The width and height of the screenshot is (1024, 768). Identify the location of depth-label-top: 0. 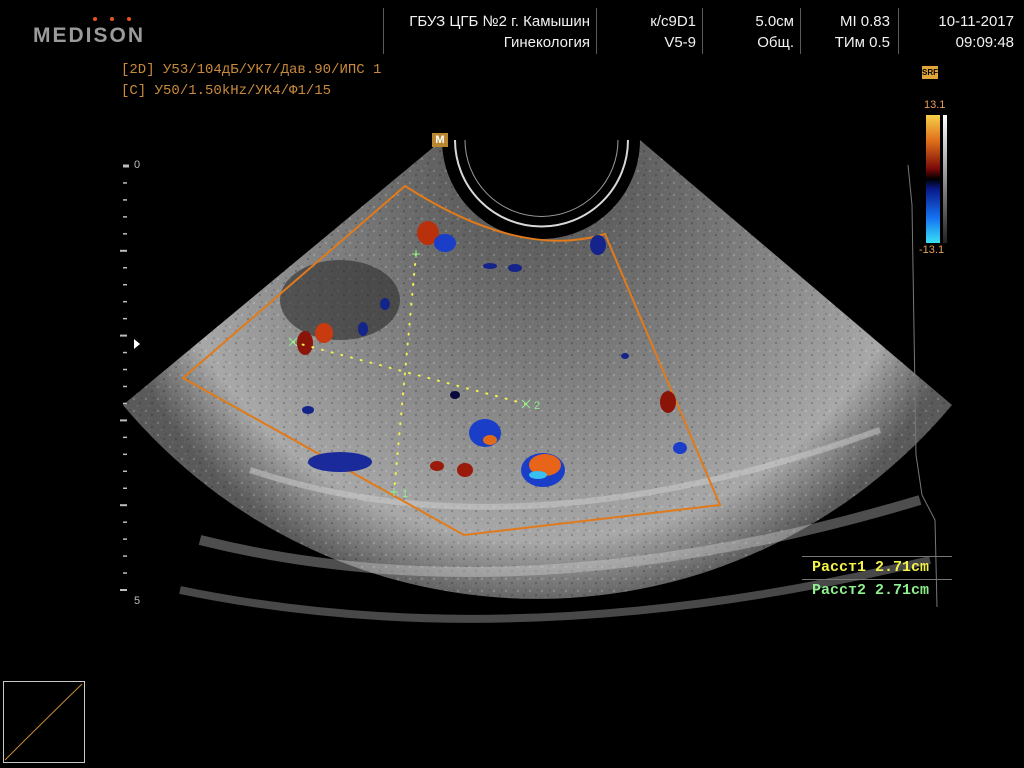
(137, 165).